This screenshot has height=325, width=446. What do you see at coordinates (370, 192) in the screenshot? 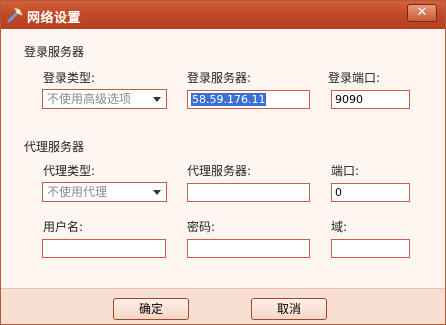
I see `proxy-port-input: 0` at bounding box center [370, 192].